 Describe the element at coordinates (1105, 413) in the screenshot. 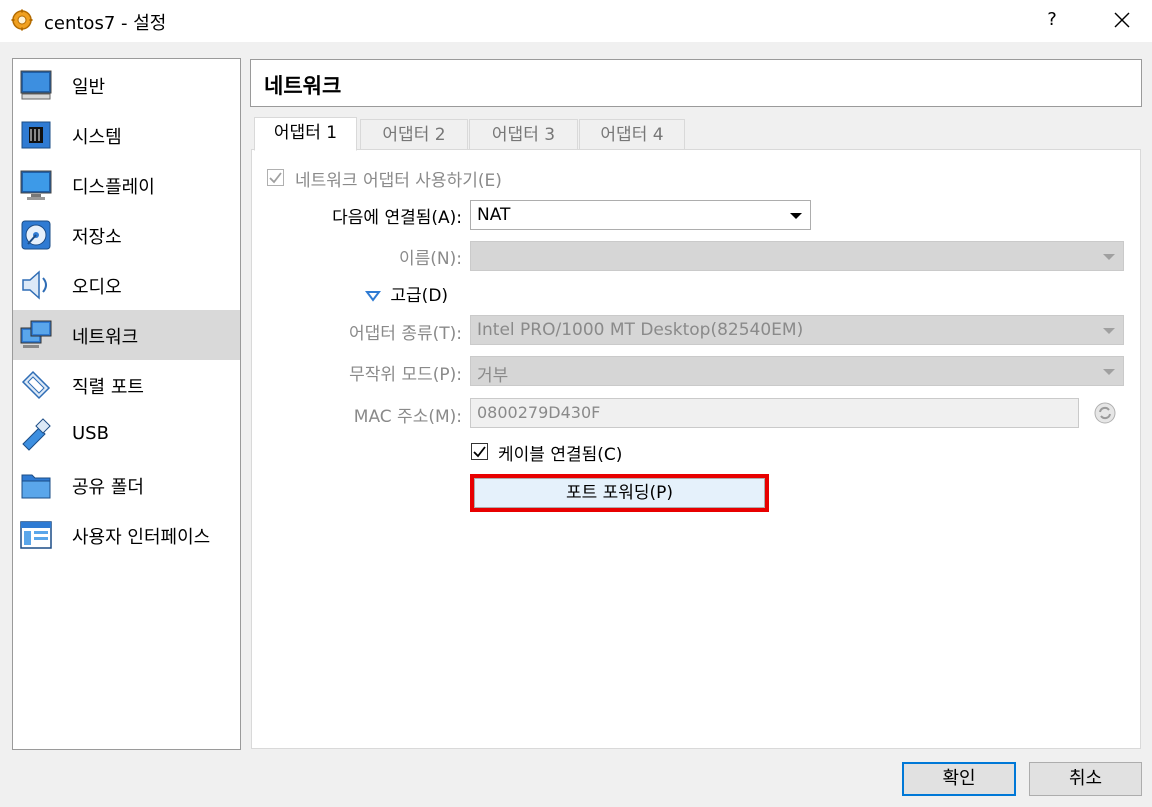

I see `refresh-icon` at that location.